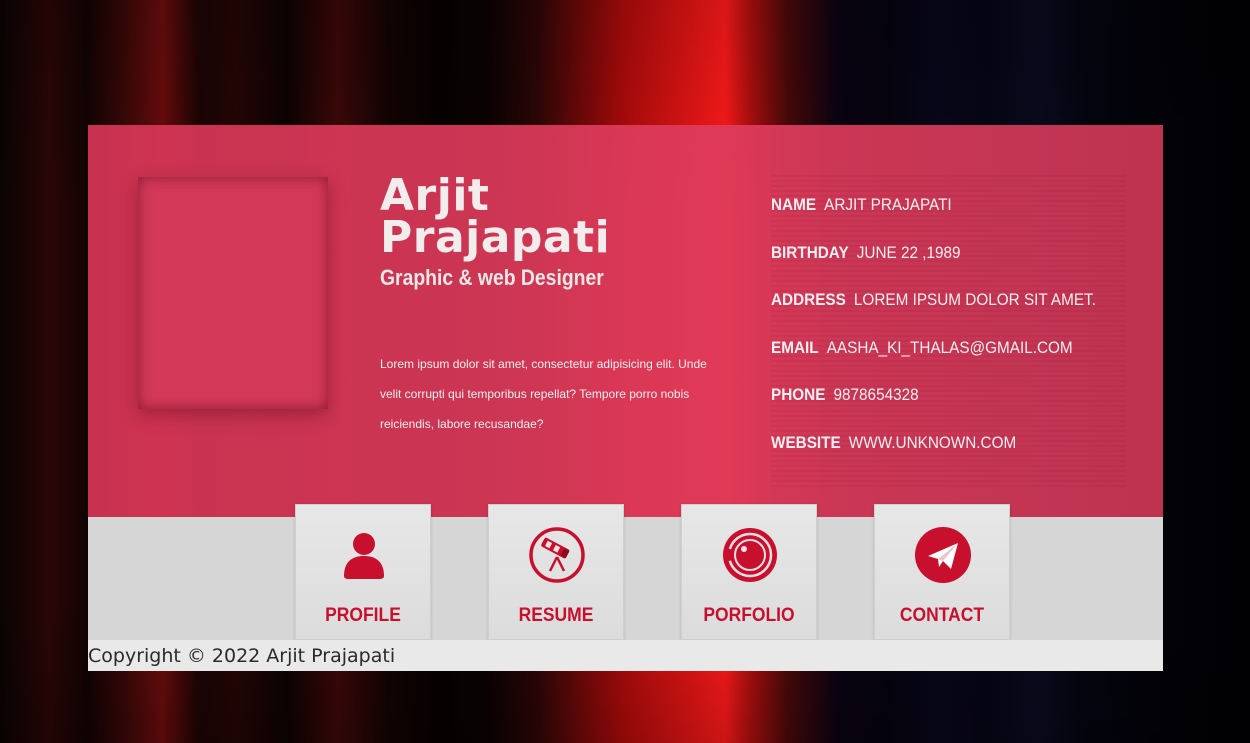 The height and width of the screenshot is (743, 1250). I want to click on info-row-birthday: BIRTHDAY JUNE 22 ,1989, so click(931, 247).